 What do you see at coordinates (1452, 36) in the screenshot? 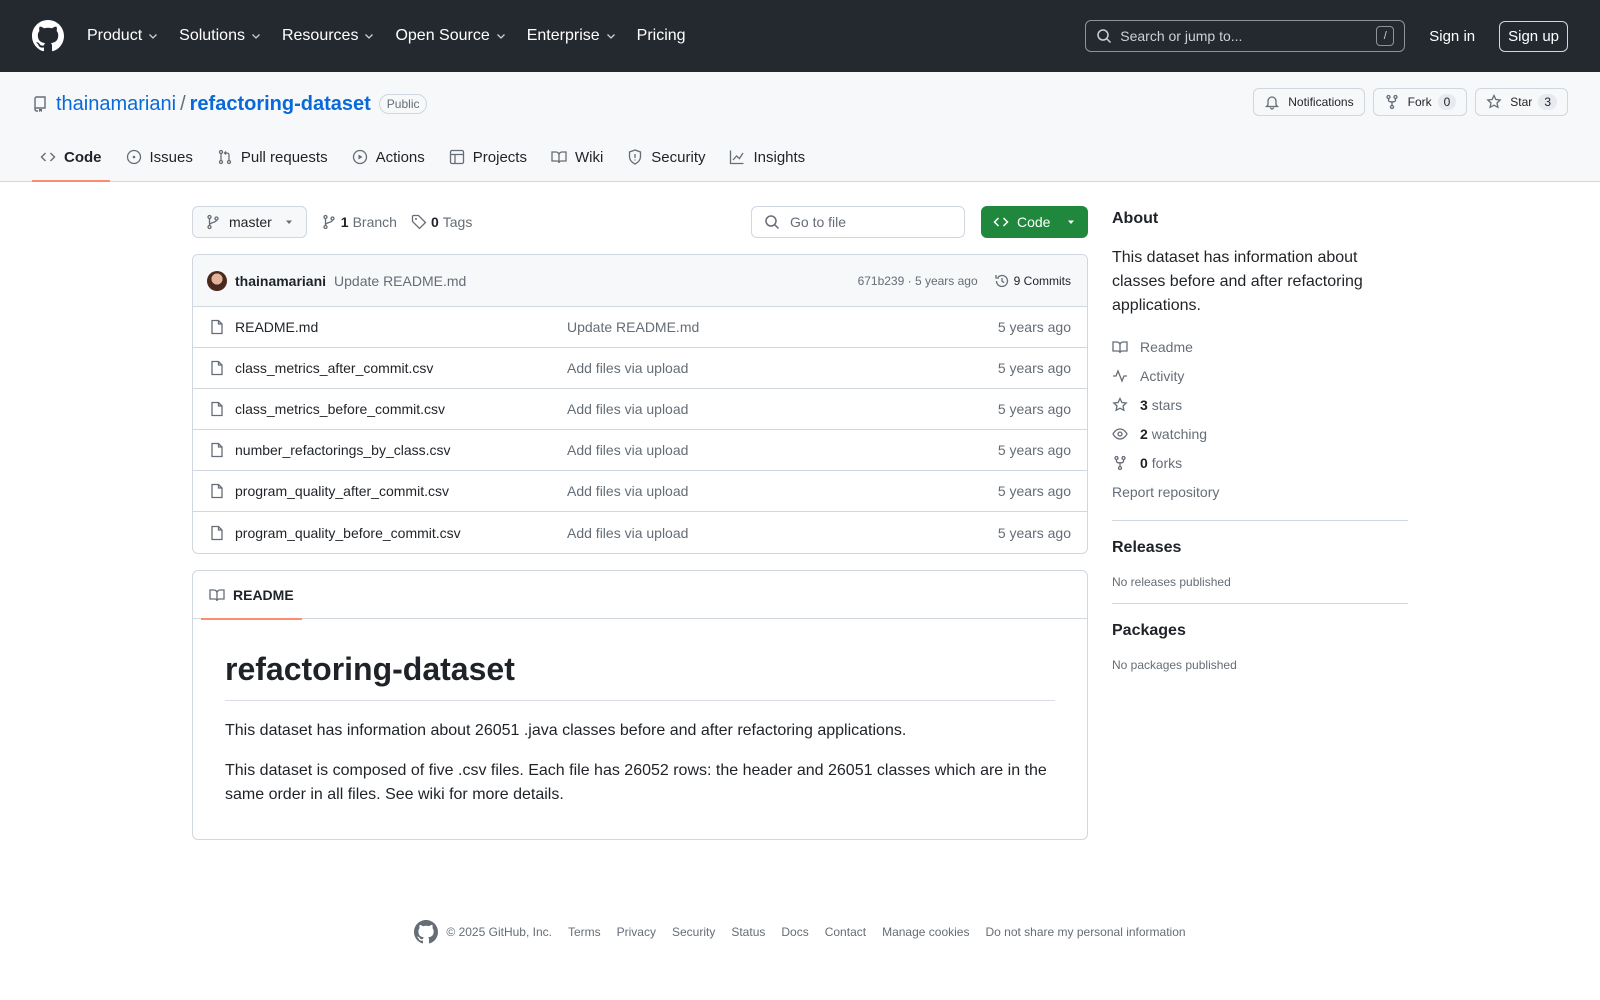
I see `sign-in-link: Sign in` at bounding box center [1452, 36].